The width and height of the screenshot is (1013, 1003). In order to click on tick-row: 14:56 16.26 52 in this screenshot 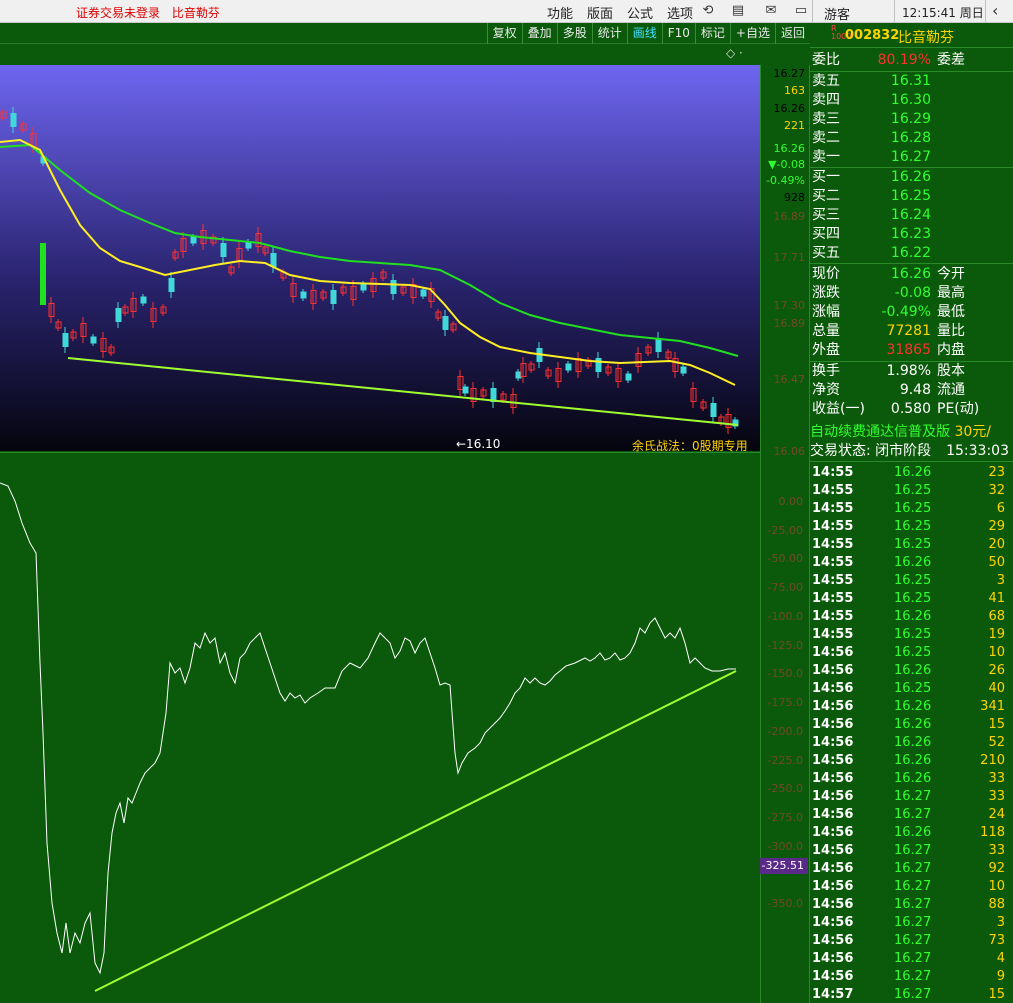, I will do `click(911, 743)`.